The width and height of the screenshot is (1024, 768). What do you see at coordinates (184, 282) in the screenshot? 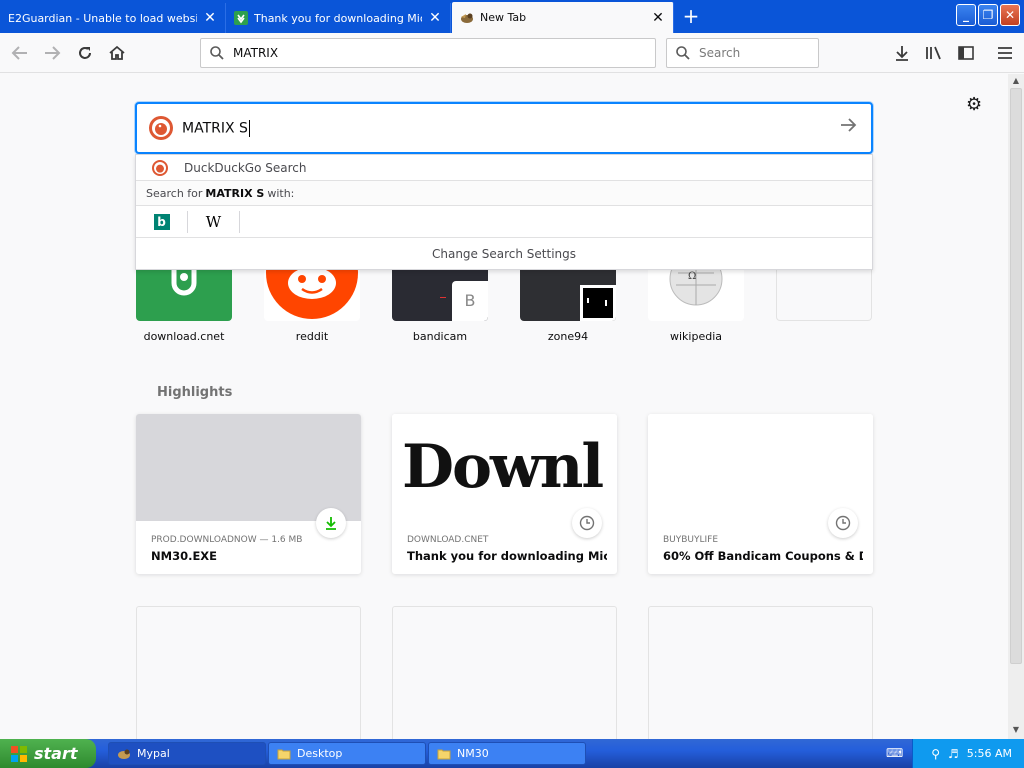
I see `cnet-download-icon` at bounding box center [184, 282].